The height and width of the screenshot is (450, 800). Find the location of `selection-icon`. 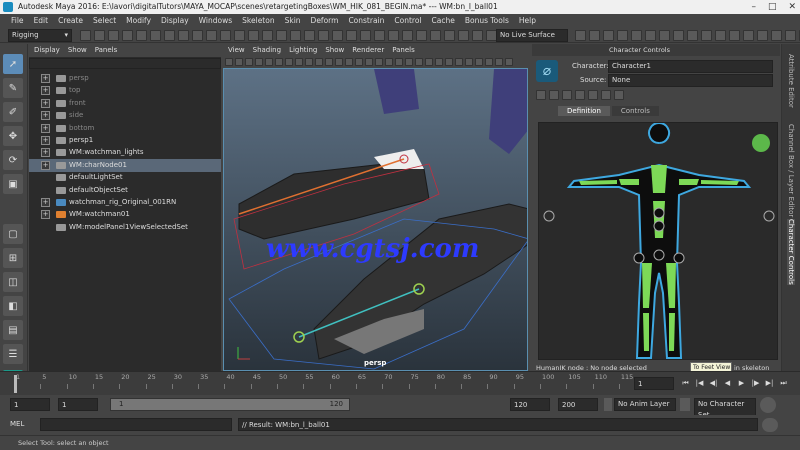

selection-icon is located at coordinates (580, 95).